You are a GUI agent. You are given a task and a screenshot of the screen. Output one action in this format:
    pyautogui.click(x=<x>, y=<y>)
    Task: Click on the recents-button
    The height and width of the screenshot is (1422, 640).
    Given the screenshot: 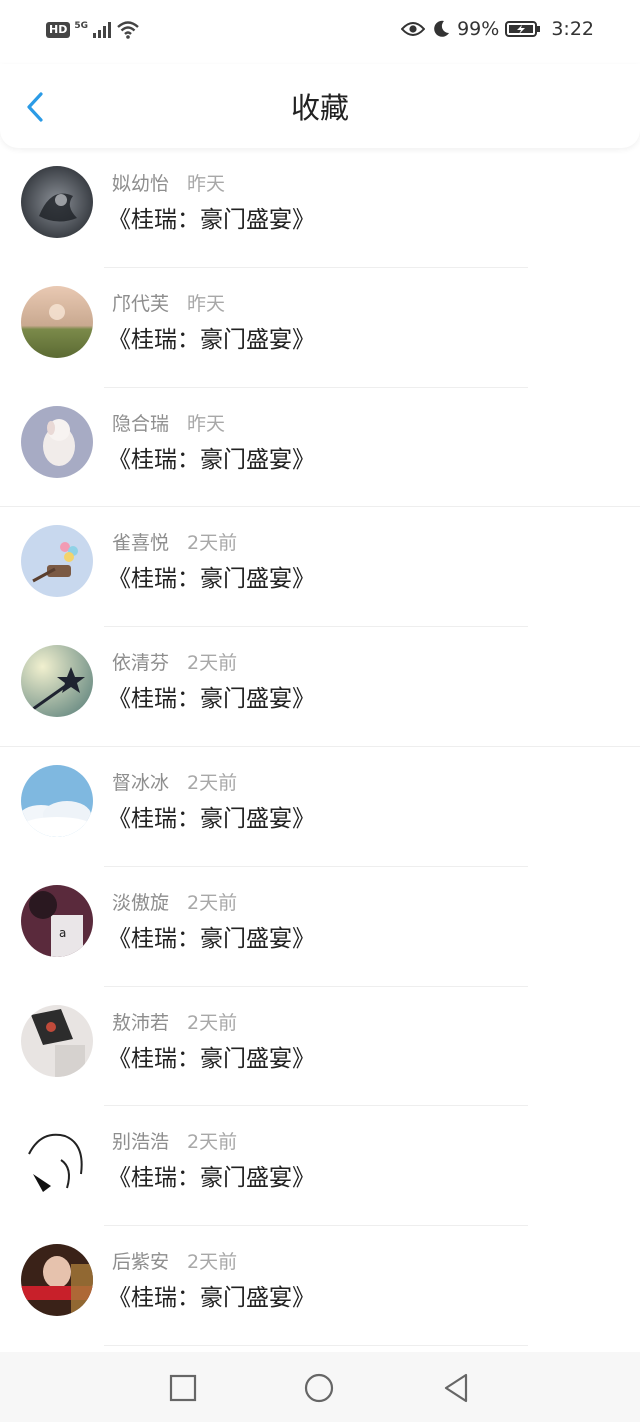 What is the action you would take?
    pyautogui.click(x=183, y=1388)
    